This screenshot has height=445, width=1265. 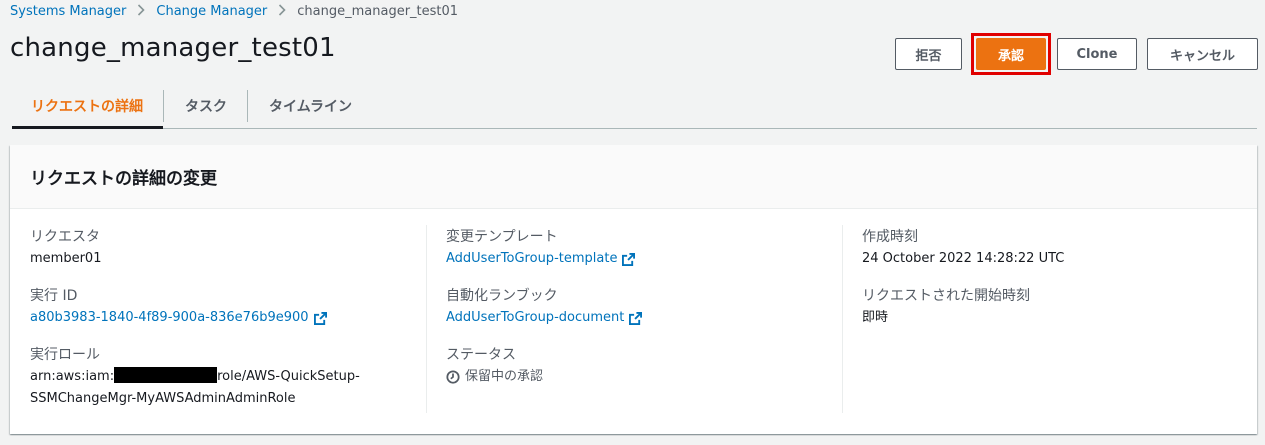 What do you see at coordinates (87, 106) in the screenshot?
I see `tab-request-details: リクエストの詳細` at bounding box center [87, 106].